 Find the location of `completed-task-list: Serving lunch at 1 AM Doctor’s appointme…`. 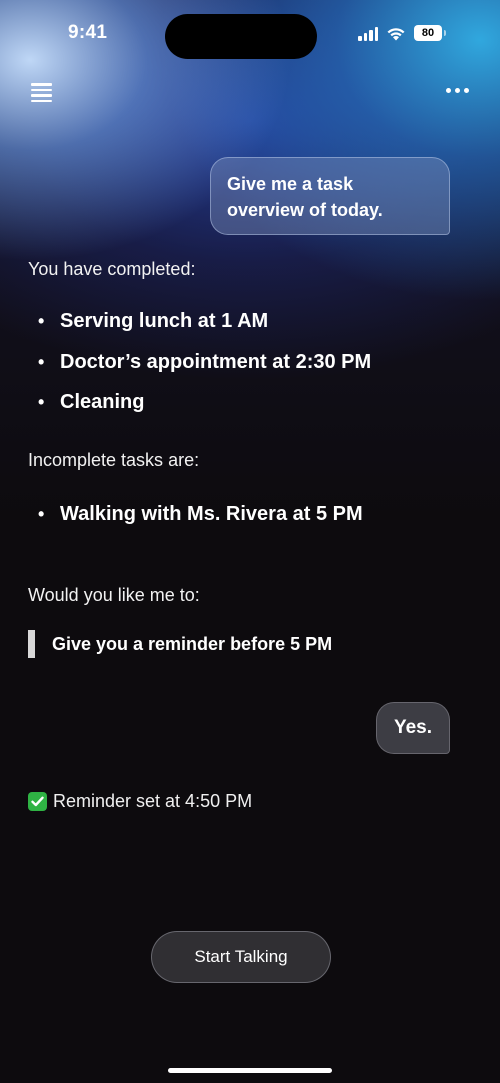

completed-task-list: Serving lunch at 1 AM Doctor’s appointme… is located at coordinates (204, 370).